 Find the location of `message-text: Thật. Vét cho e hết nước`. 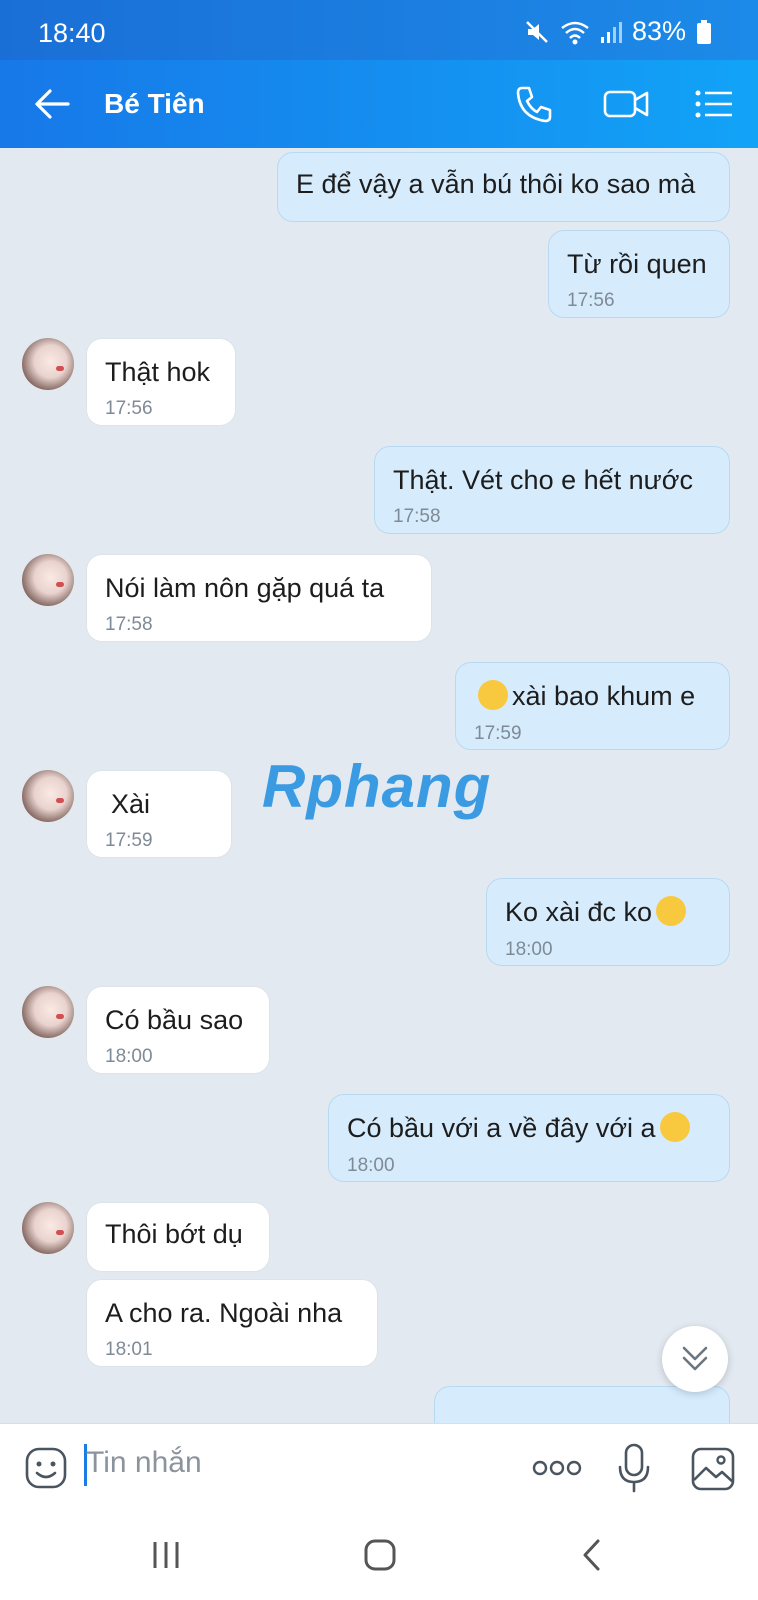

message-text: Thật. Vét cho e hết nước is located at coordinates (543, 480).